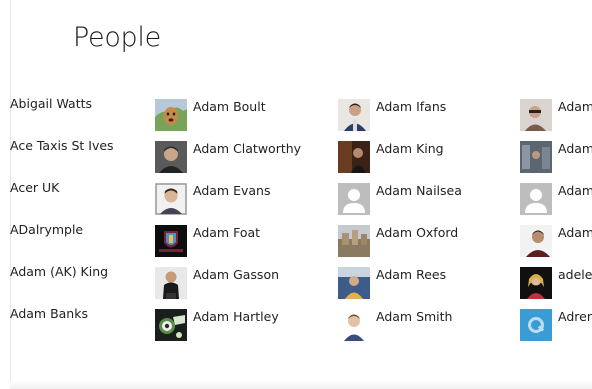 The height and width of the screenshot is (389, 592). What do you see at coordinates (62, 145) in the screenshot?
I see `contact-name: Ace Taxis St Ives` at bounding box center [62, 145].